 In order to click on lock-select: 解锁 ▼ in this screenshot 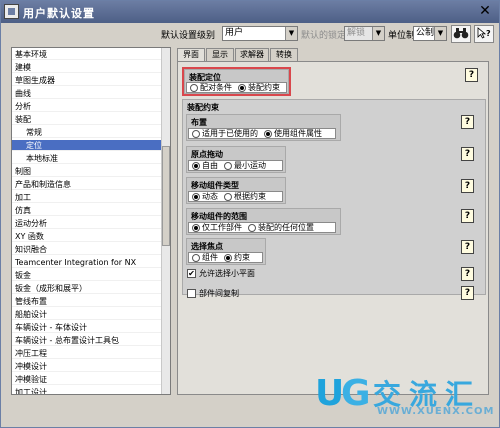, I will do `click(364, 33)`.